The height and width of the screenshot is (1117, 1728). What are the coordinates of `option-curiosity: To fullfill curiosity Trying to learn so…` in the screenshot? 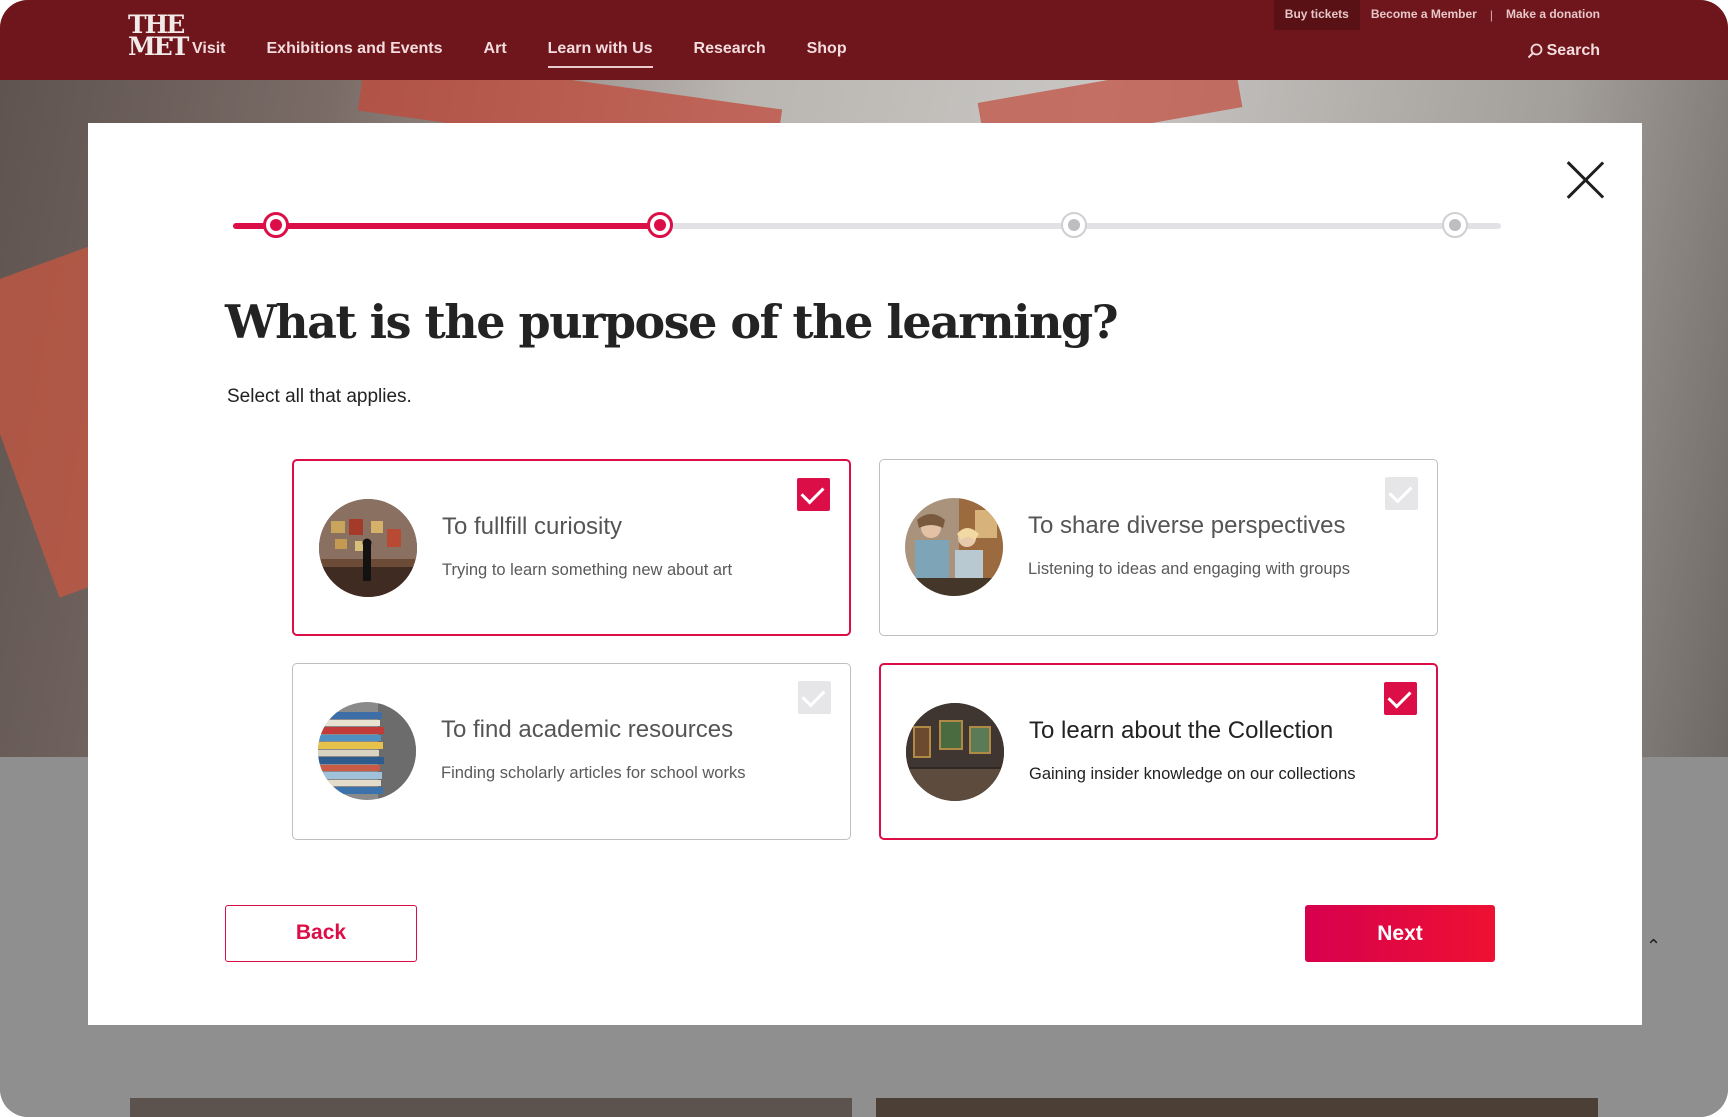 It's located at (571, 547).